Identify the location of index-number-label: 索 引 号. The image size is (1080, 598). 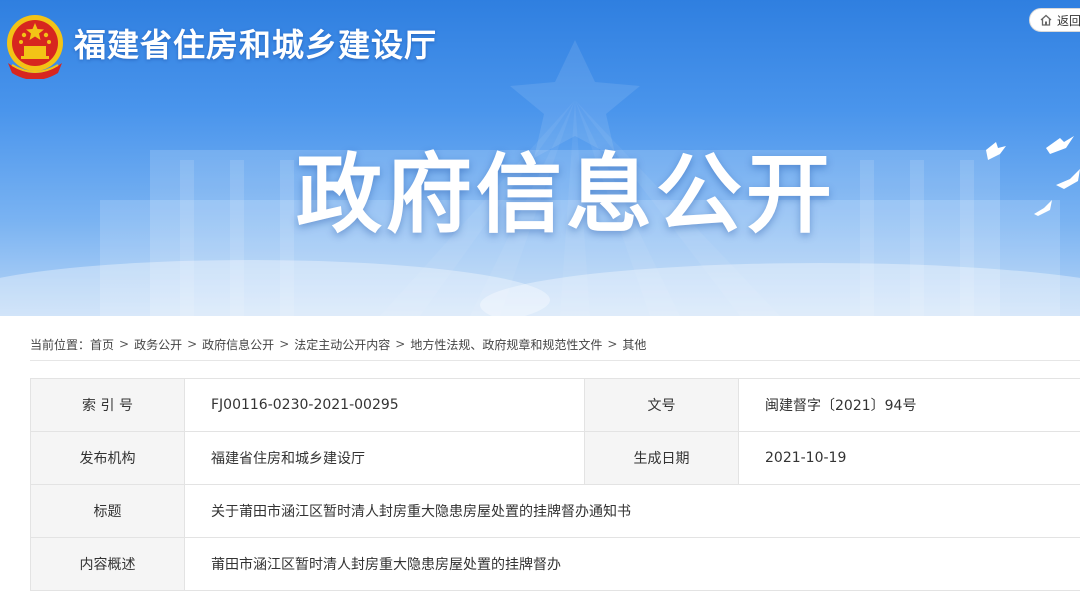
(107, 405).